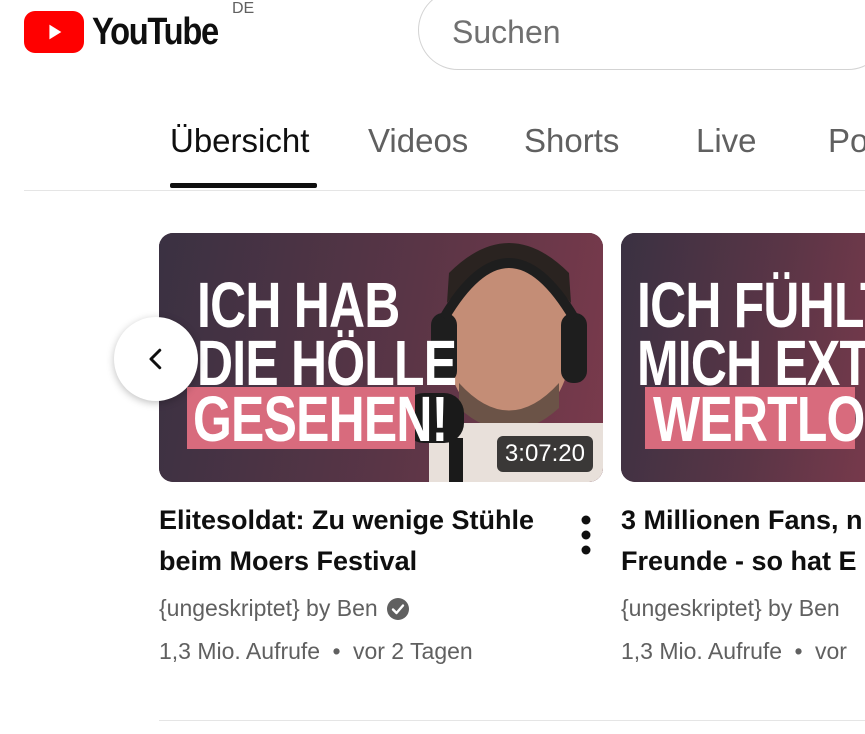 The width and height of the screenshot is (865, 734). What do you see at coordinates (544, 454) in the screenshot?
I see `duration-badge: 3:07:20` at bounding box center [544, 454].